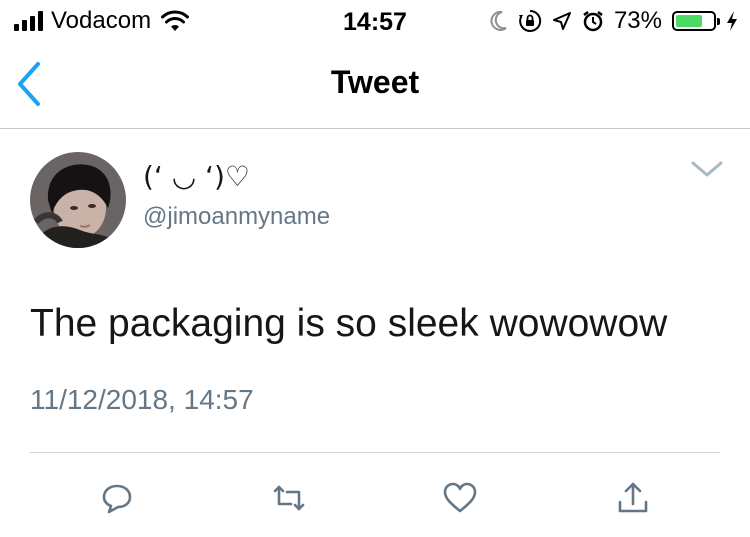 This screenshot has height=537, width=750. Describe the element at coordinates (593, 21) in the screenshot. I see `alarm-icon` at that location.